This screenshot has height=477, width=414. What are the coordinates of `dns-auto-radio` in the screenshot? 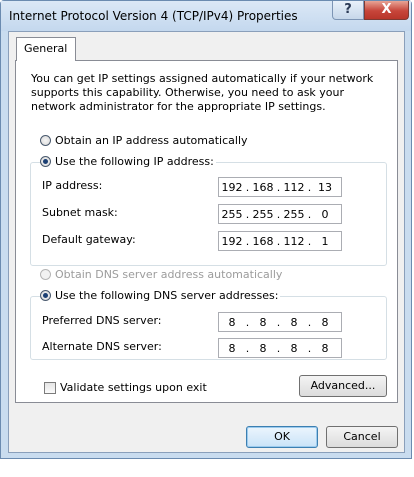 It's located at (45, 274).